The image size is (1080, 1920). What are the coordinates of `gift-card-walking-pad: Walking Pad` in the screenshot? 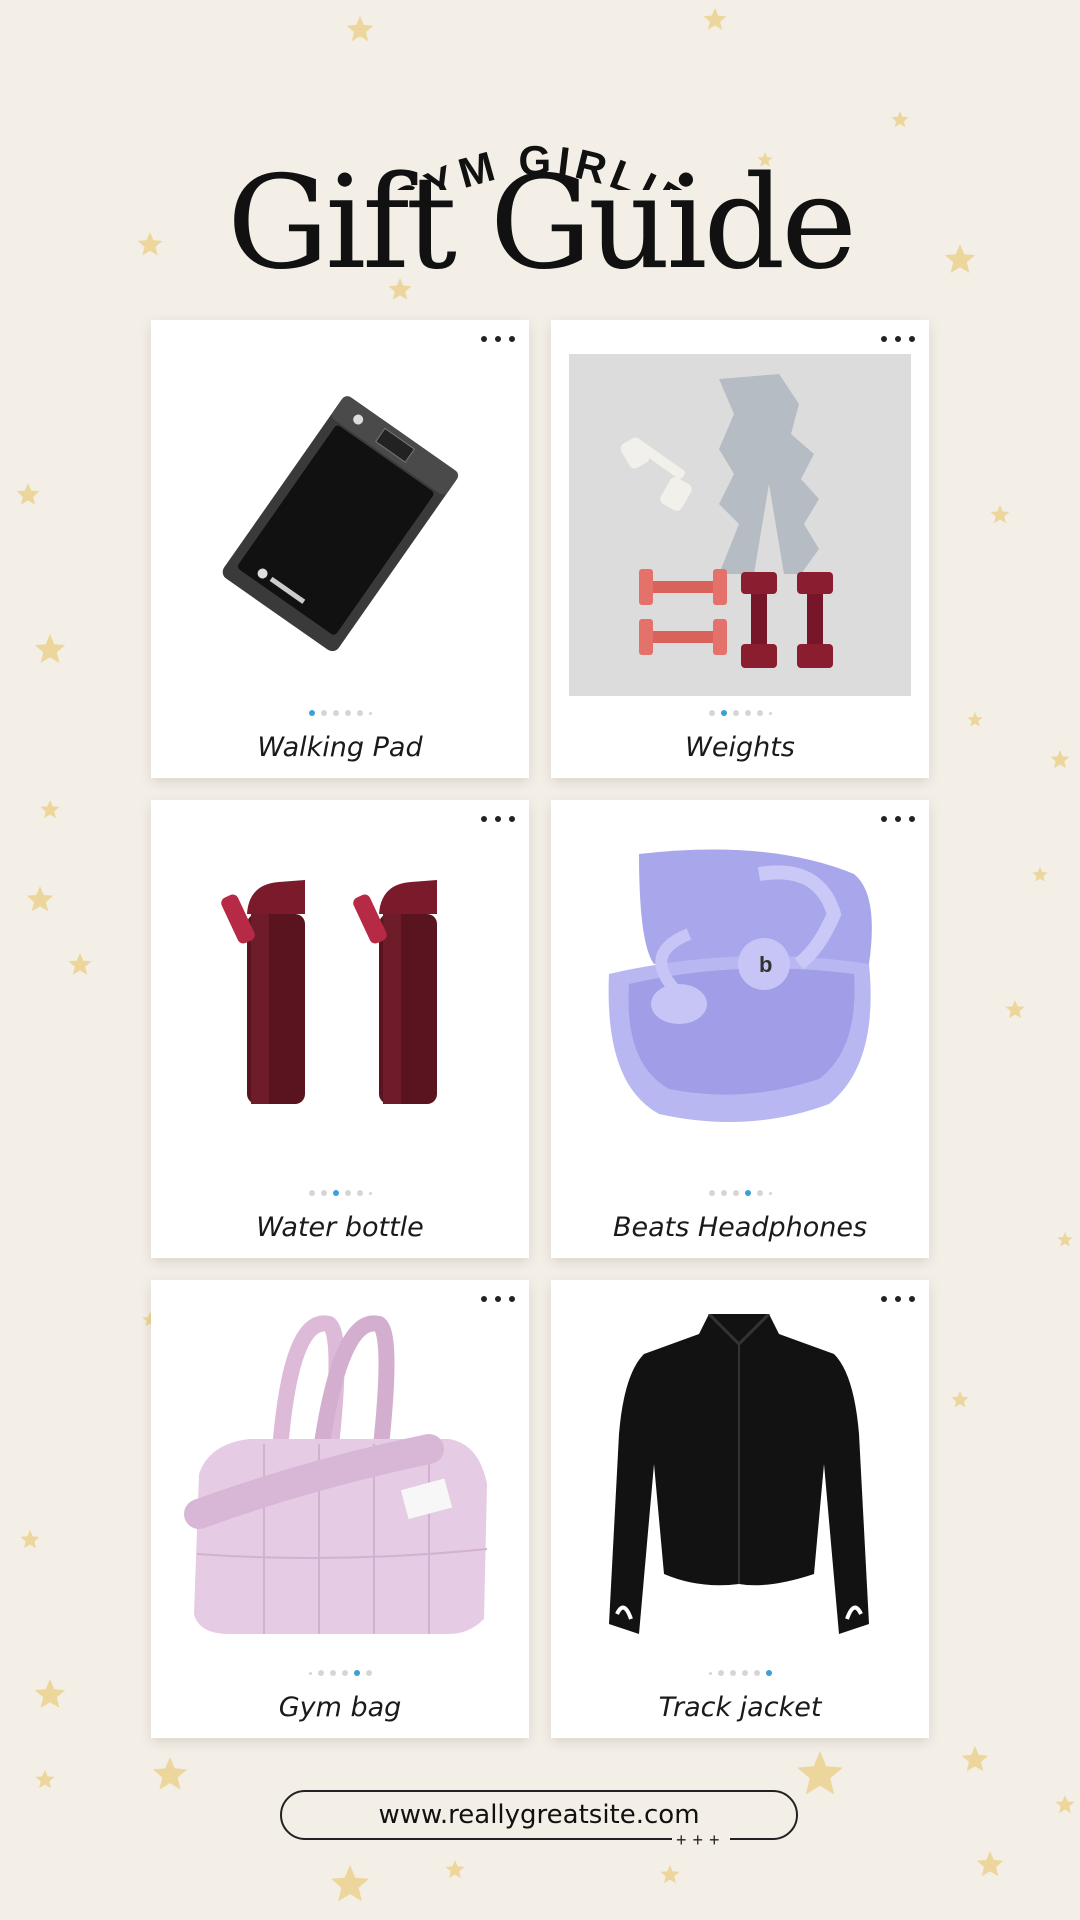 It's located at (340, 549).